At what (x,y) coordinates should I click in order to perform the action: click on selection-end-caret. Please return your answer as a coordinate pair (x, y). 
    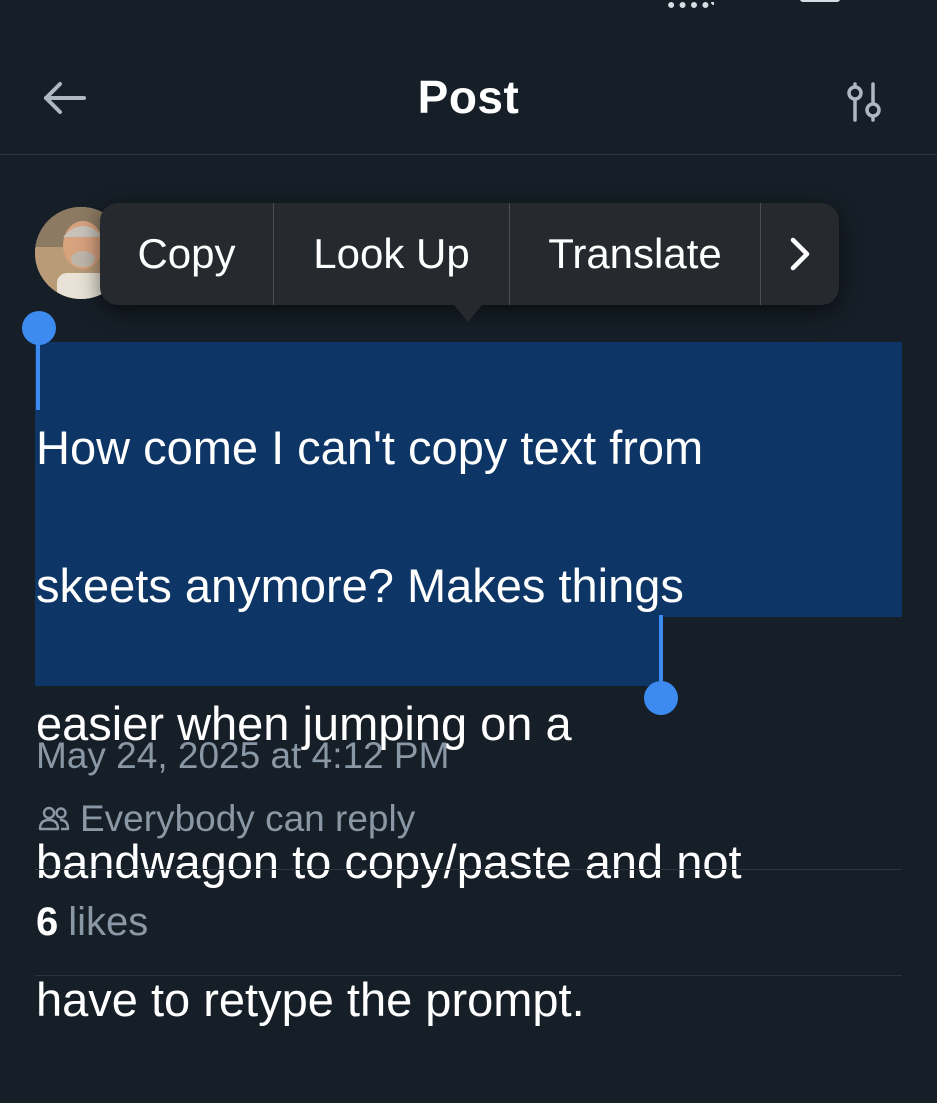
    Looking at the image, I should click on (661, 651).